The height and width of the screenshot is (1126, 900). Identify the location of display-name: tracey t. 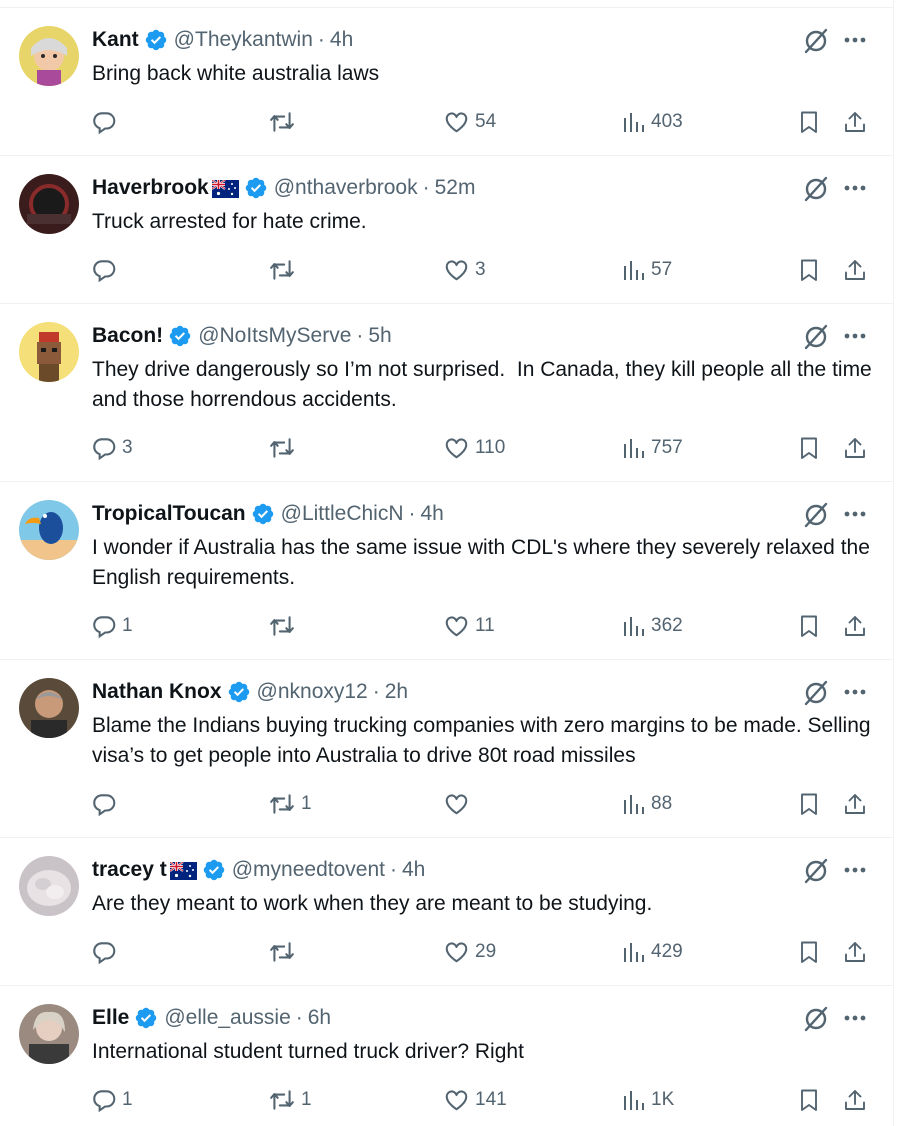
(129, 870).